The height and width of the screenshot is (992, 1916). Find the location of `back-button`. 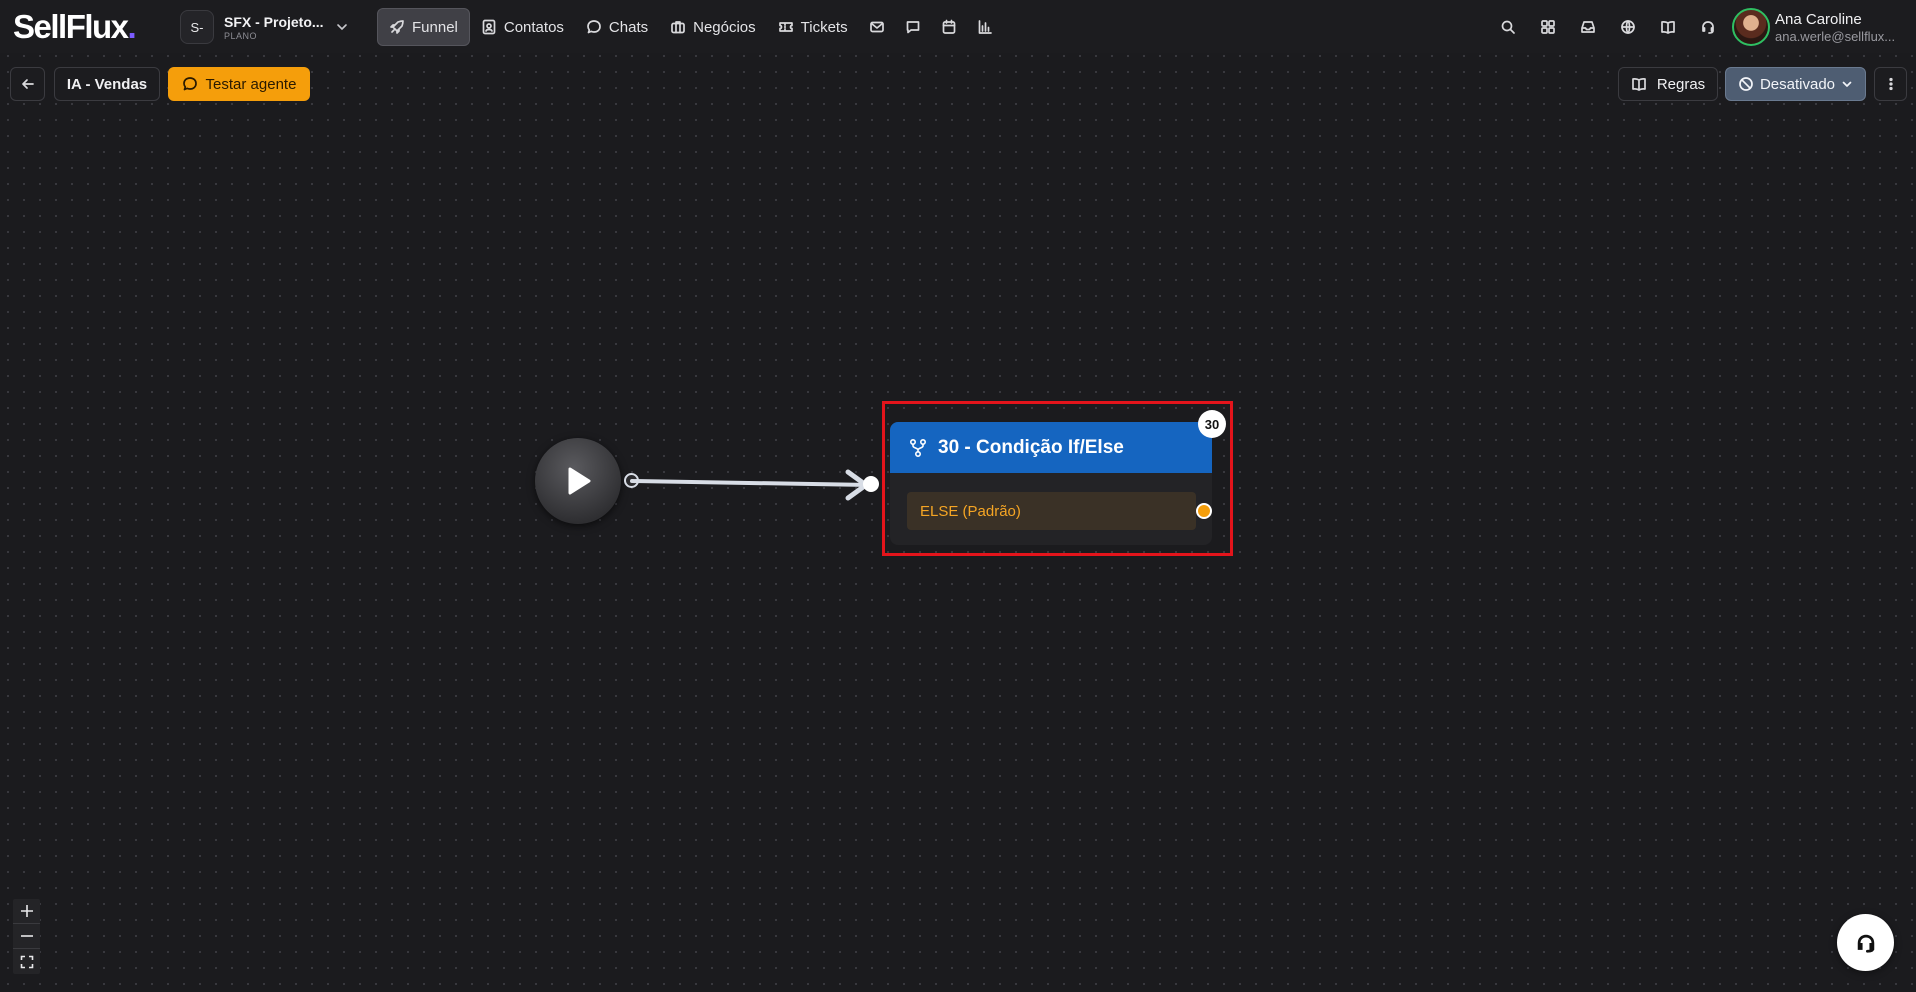

back-button is located at coordinates (27, 84).